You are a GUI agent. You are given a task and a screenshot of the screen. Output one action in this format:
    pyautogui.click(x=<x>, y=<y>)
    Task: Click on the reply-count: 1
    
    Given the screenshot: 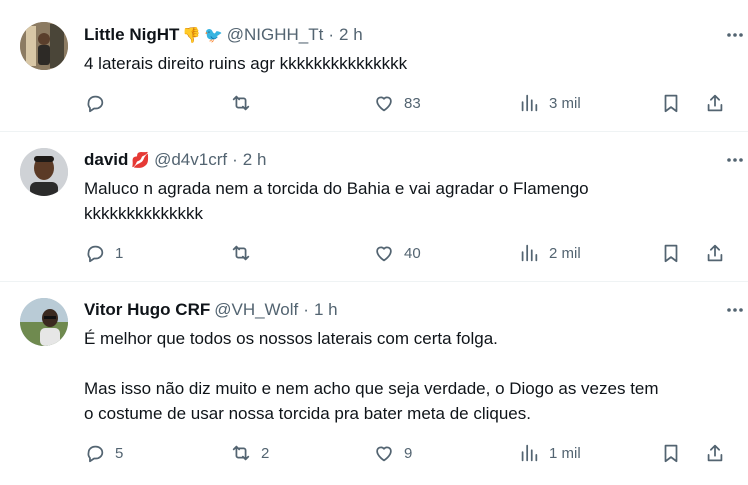 What is the action you would take?
    pyautogui.click(x=119, y=253)
    